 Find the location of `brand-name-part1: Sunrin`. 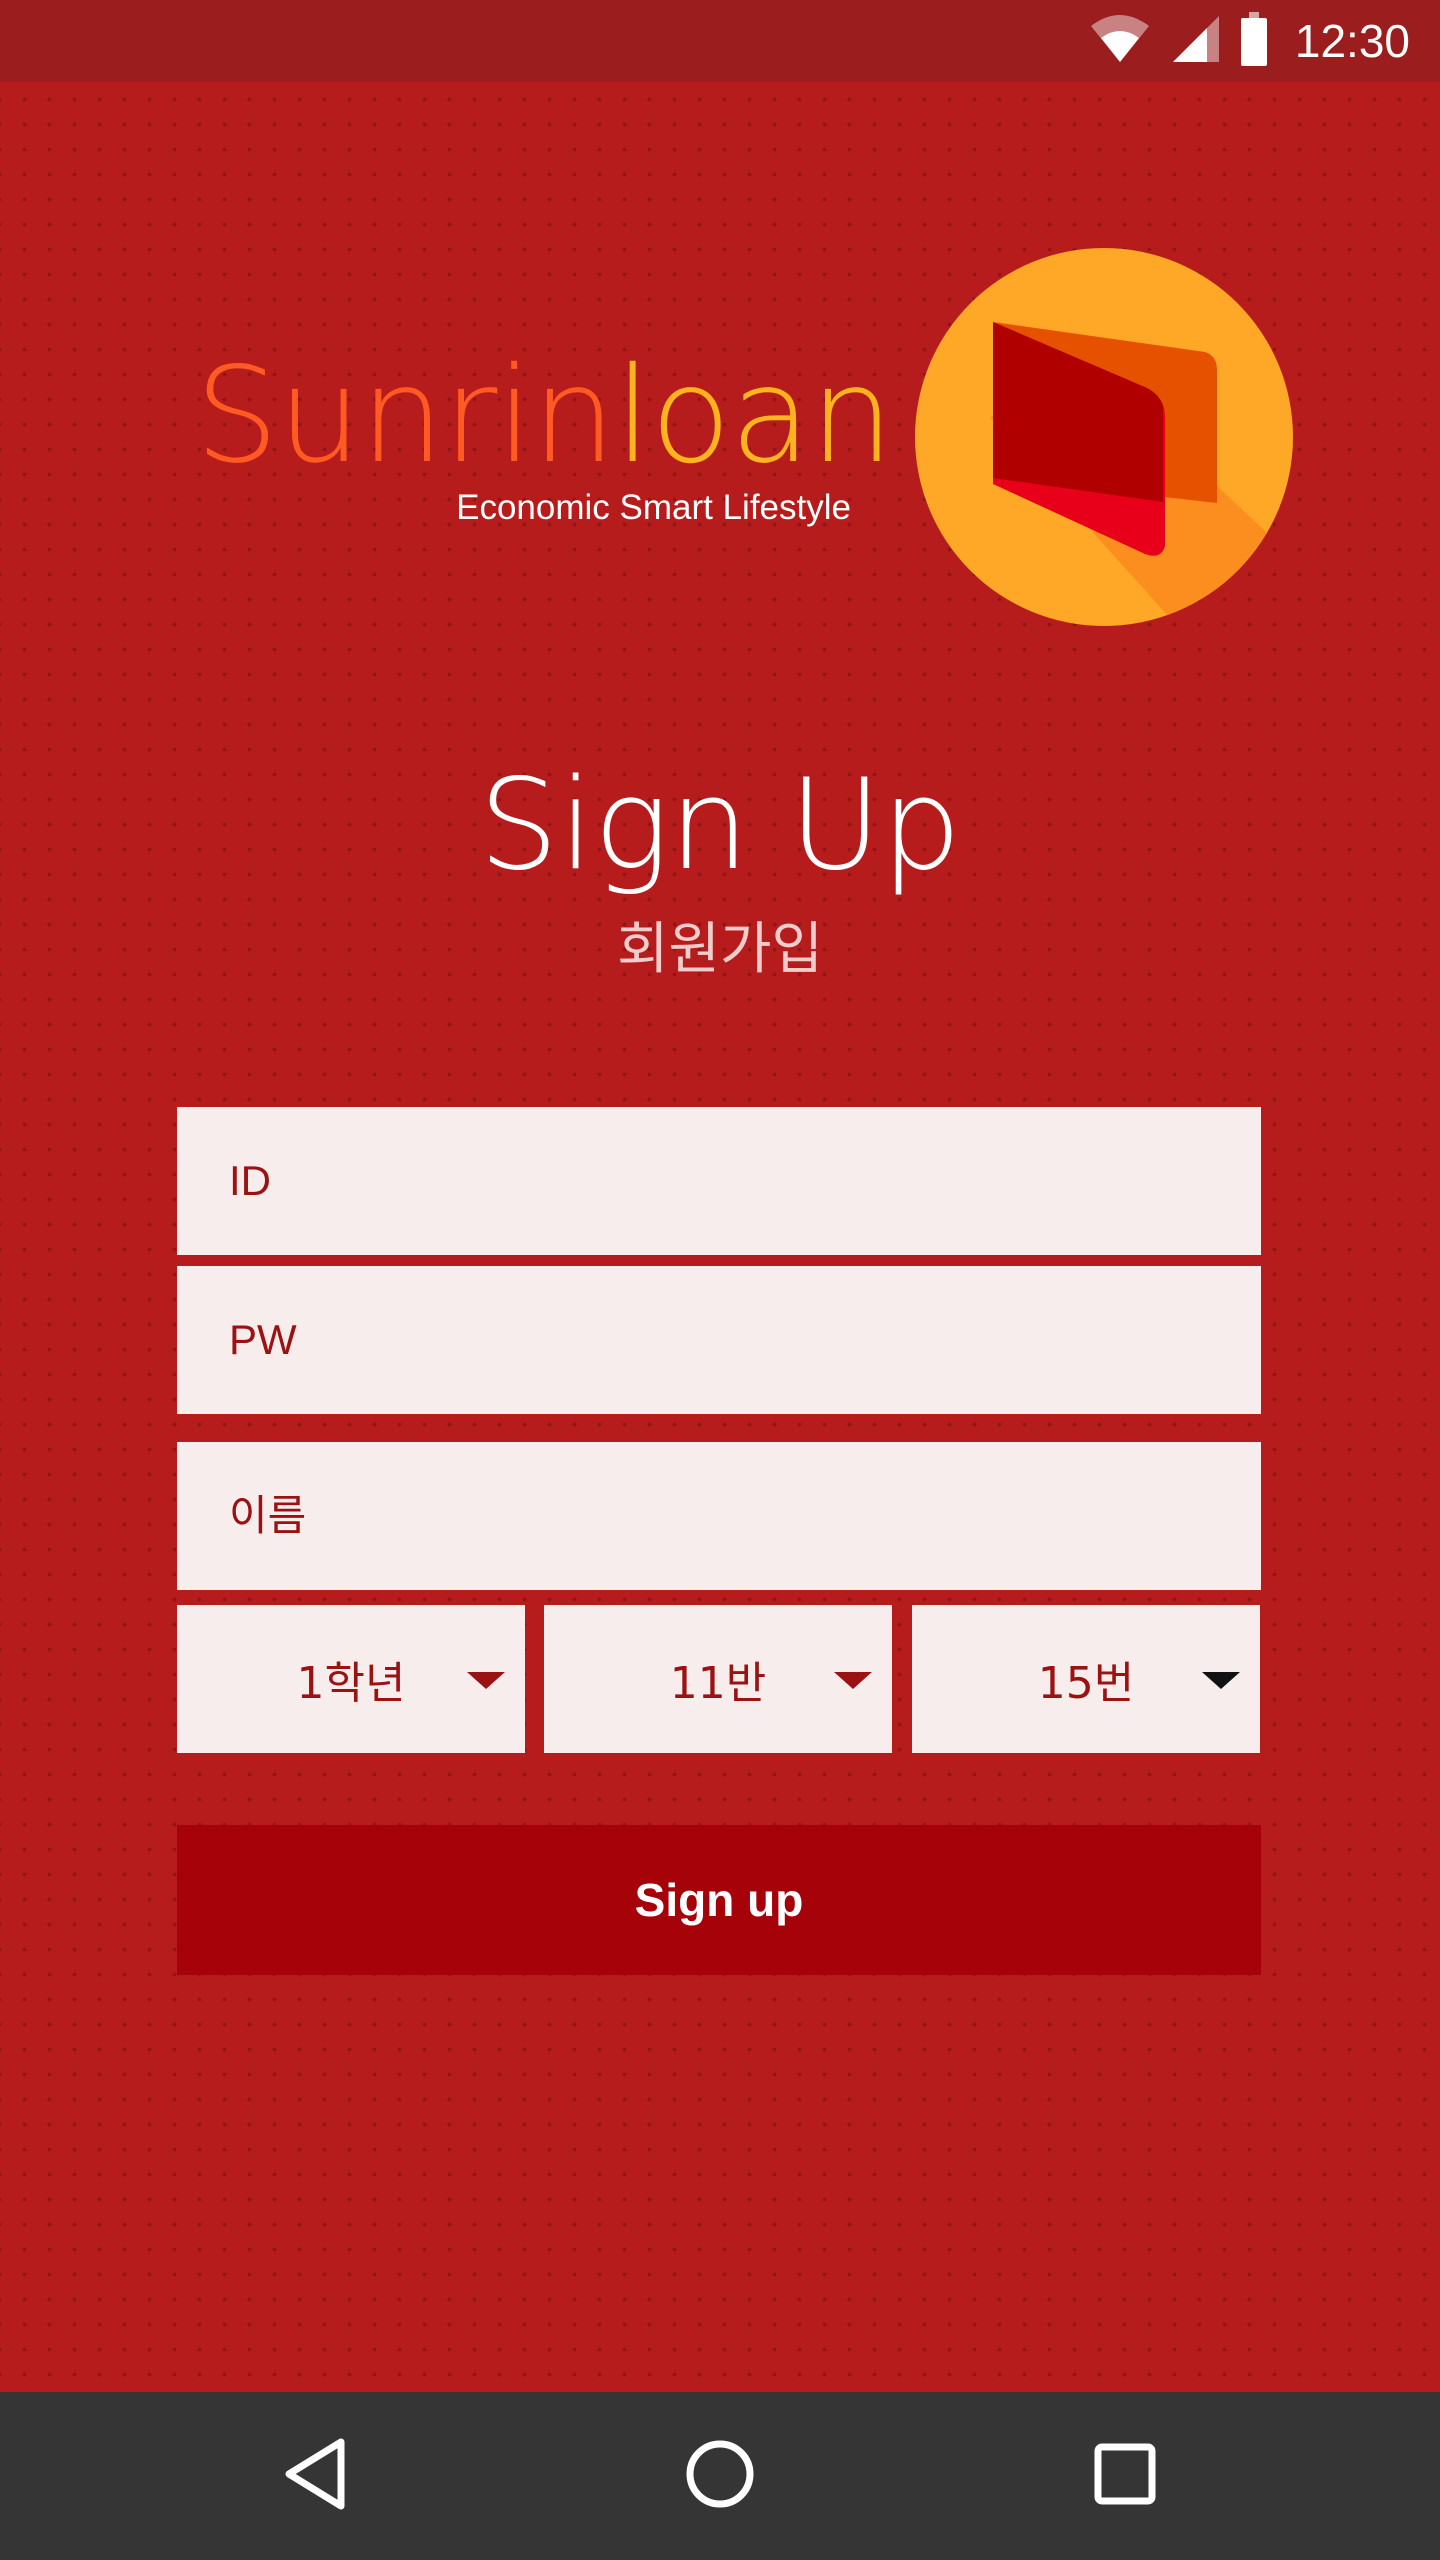

brand-name-part1: Sunrin is located at coordinates (405, 416).